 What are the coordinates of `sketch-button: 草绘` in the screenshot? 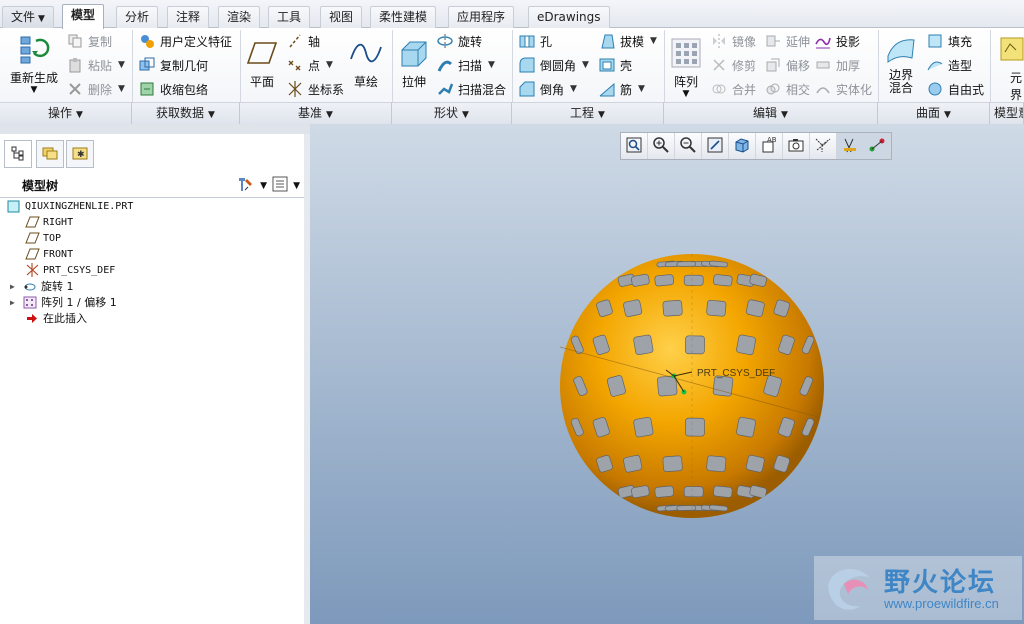 It's located at (366, 63).